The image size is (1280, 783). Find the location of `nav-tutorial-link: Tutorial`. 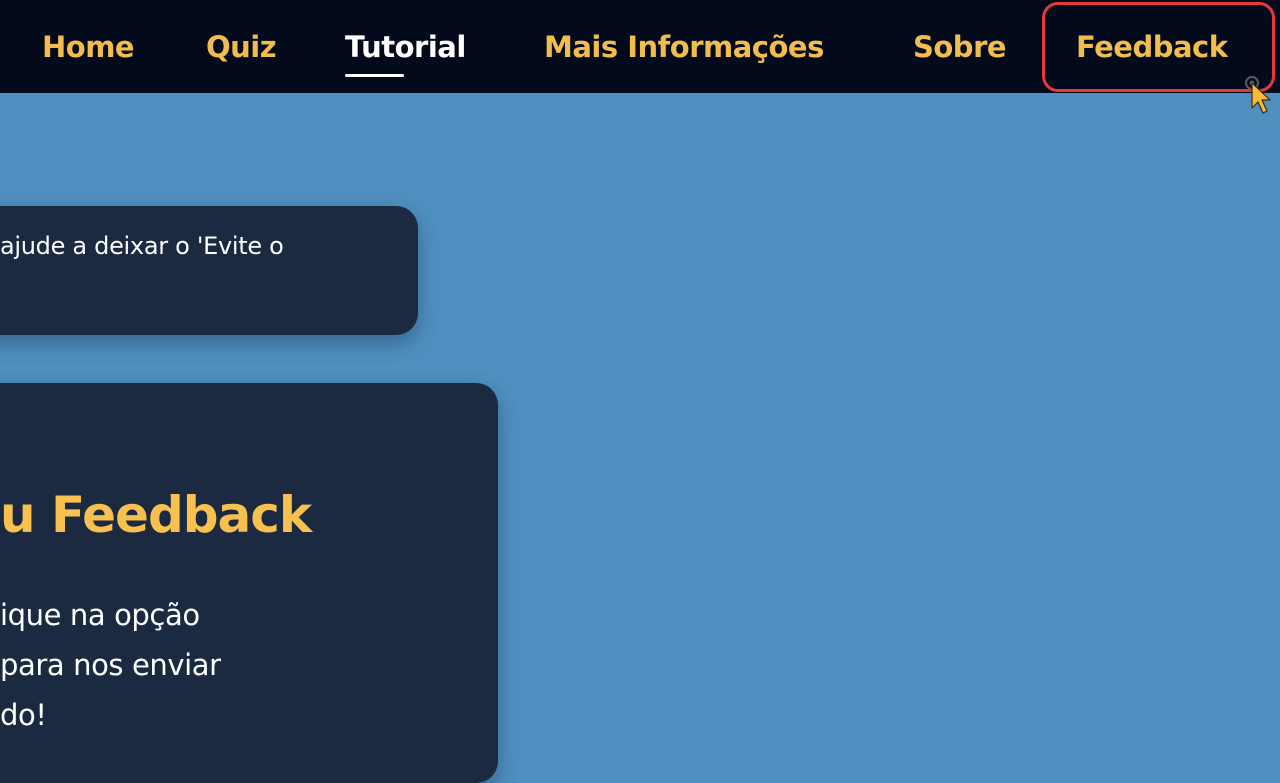

nav-tutorial-link: Tutorial is located at coordinates (405, 48).